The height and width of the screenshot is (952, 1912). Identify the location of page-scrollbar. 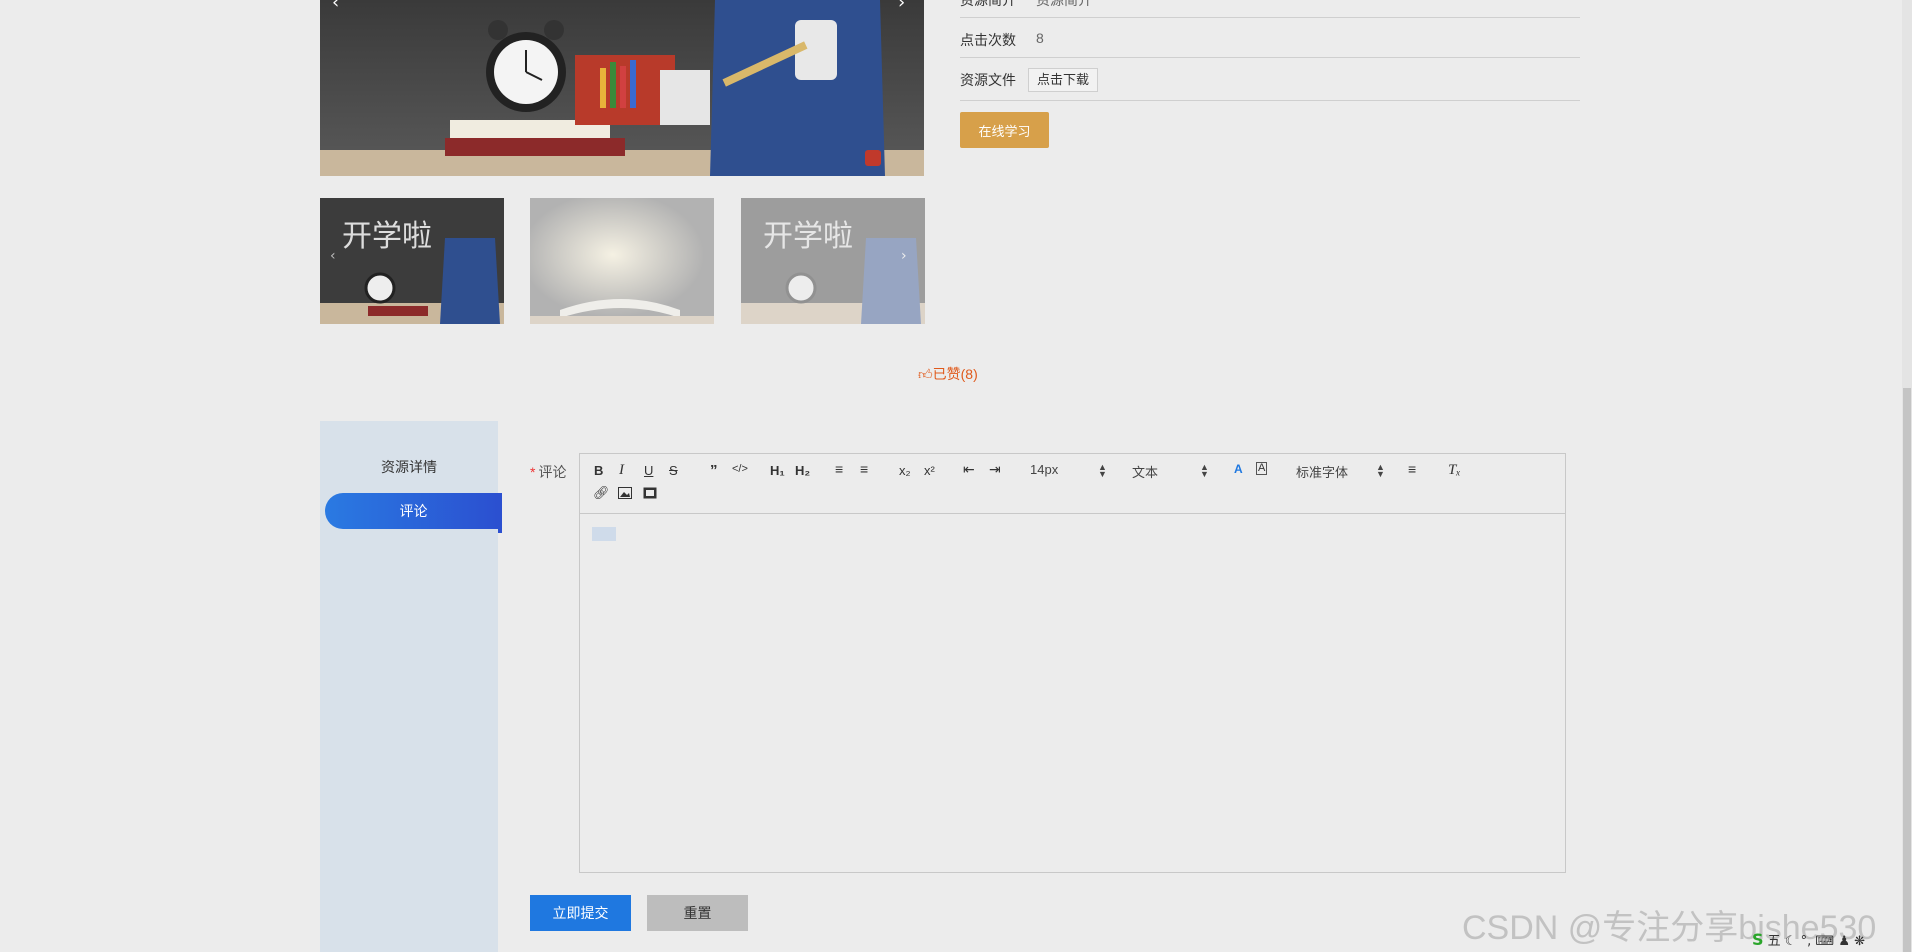
(1907, 476).